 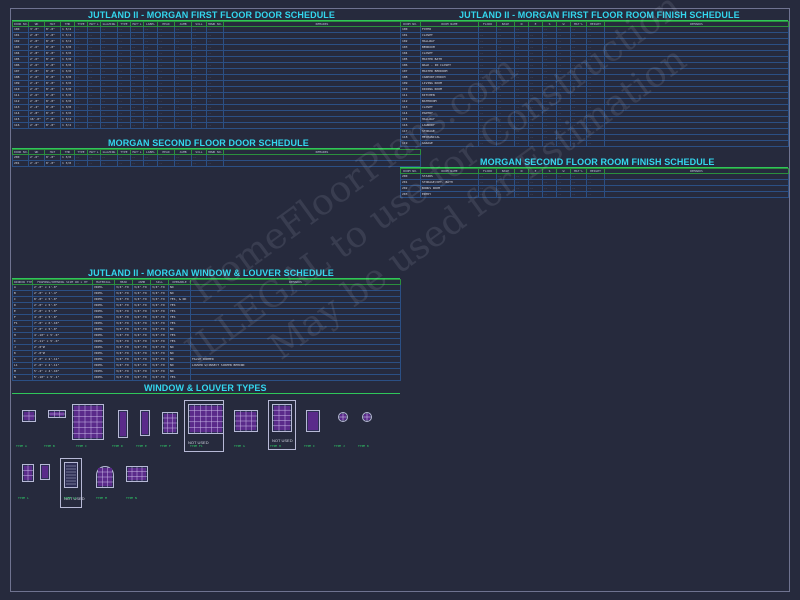 I want to click on table-cell: ENTRY, so click(x=449, y=194).